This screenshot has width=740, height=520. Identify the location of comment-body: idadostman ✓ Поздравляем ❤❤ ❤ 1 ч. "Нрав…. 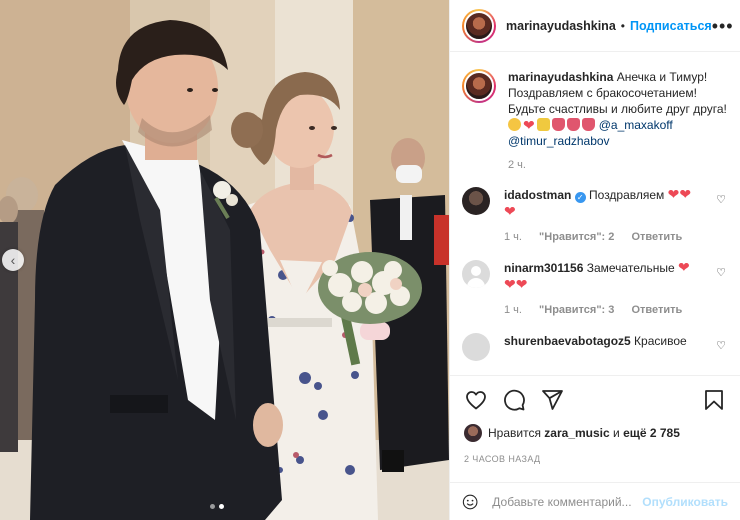
(611, 216).